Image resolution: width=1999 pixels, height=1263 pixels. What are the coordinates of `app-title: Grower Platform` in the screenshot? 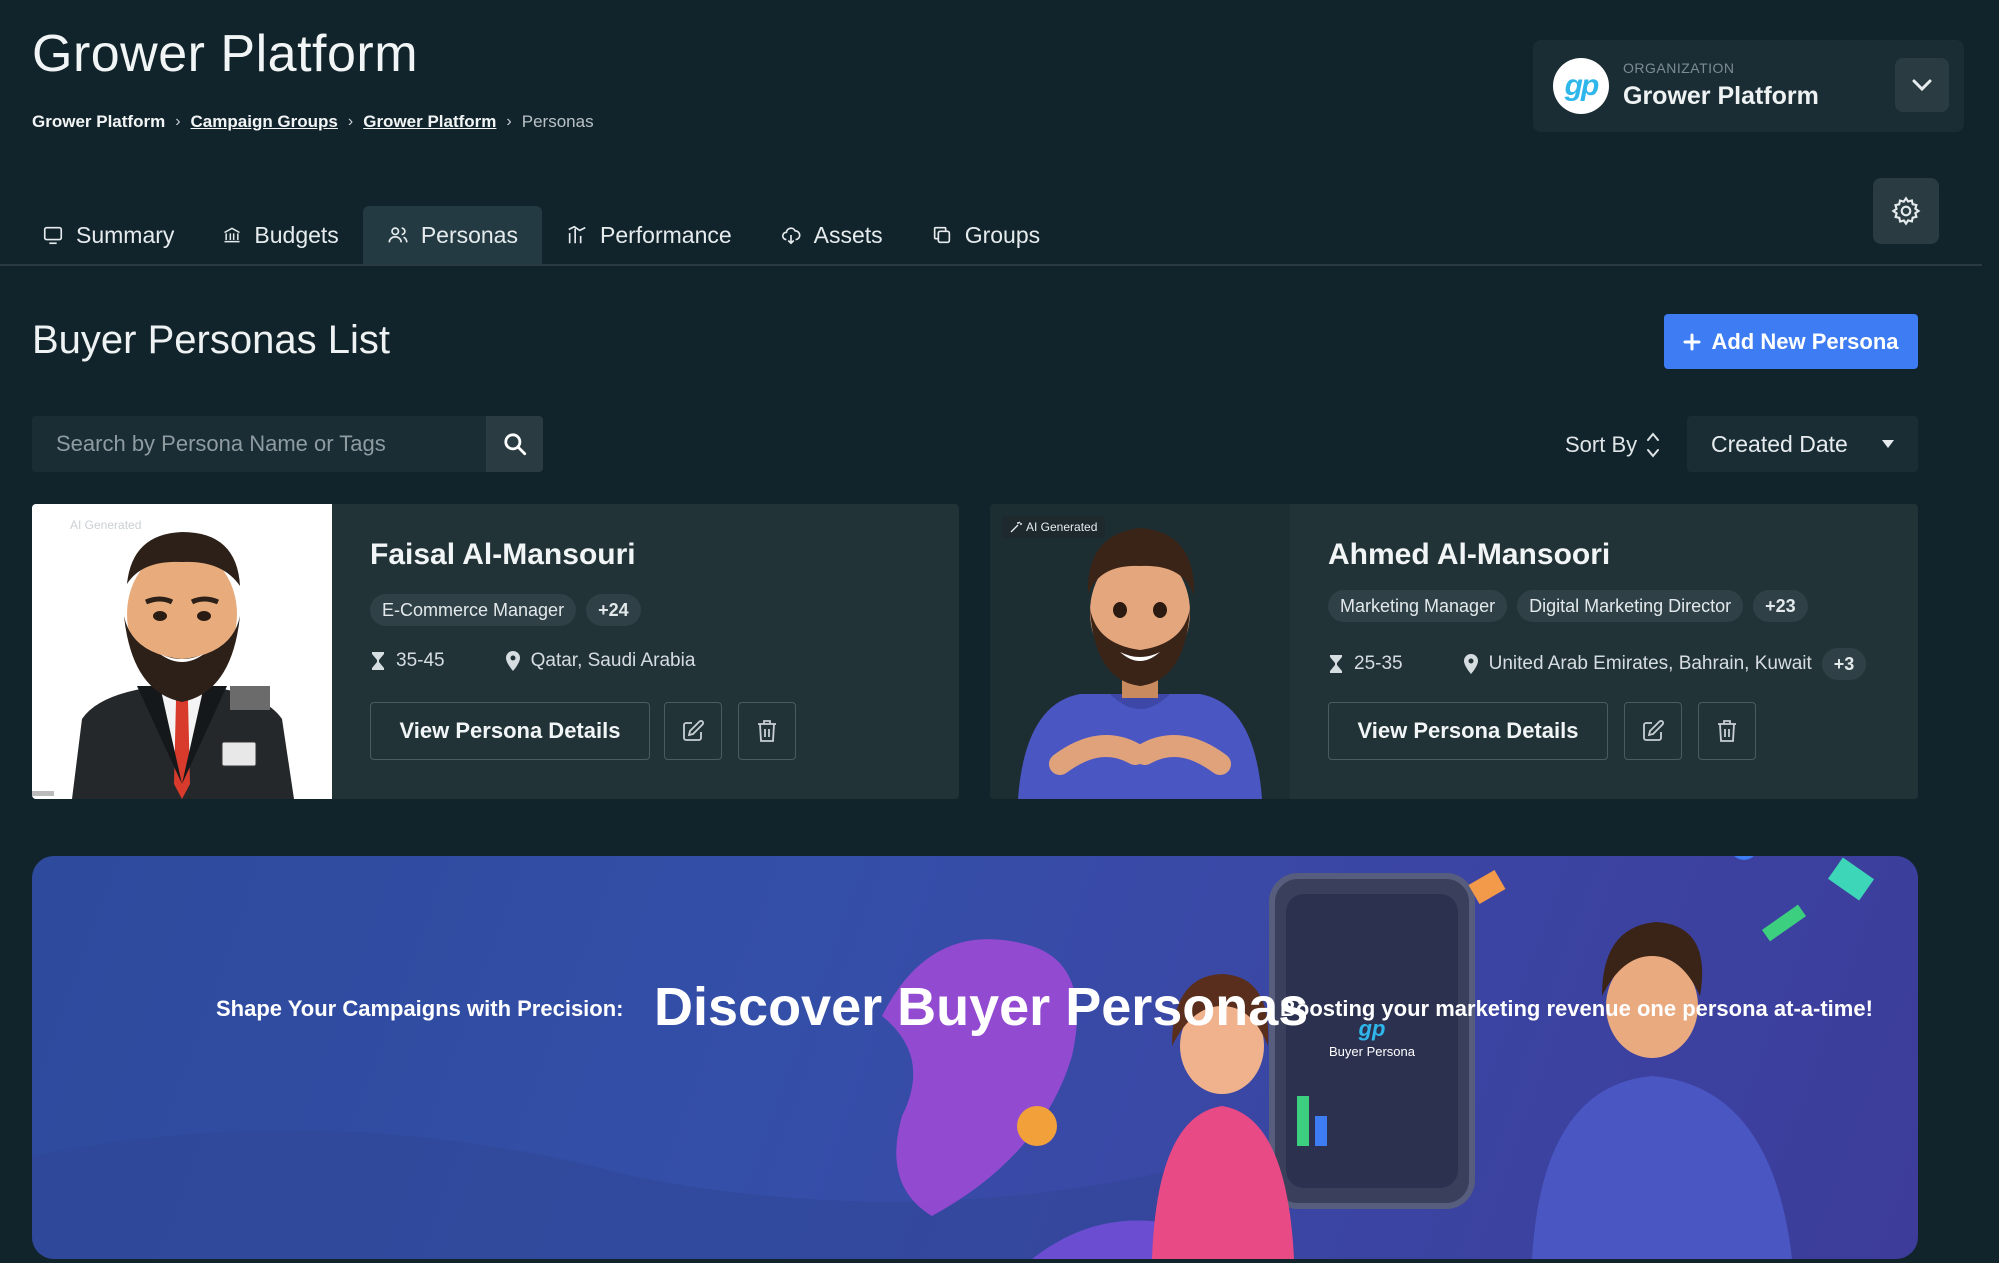 It's located at (225, 54).